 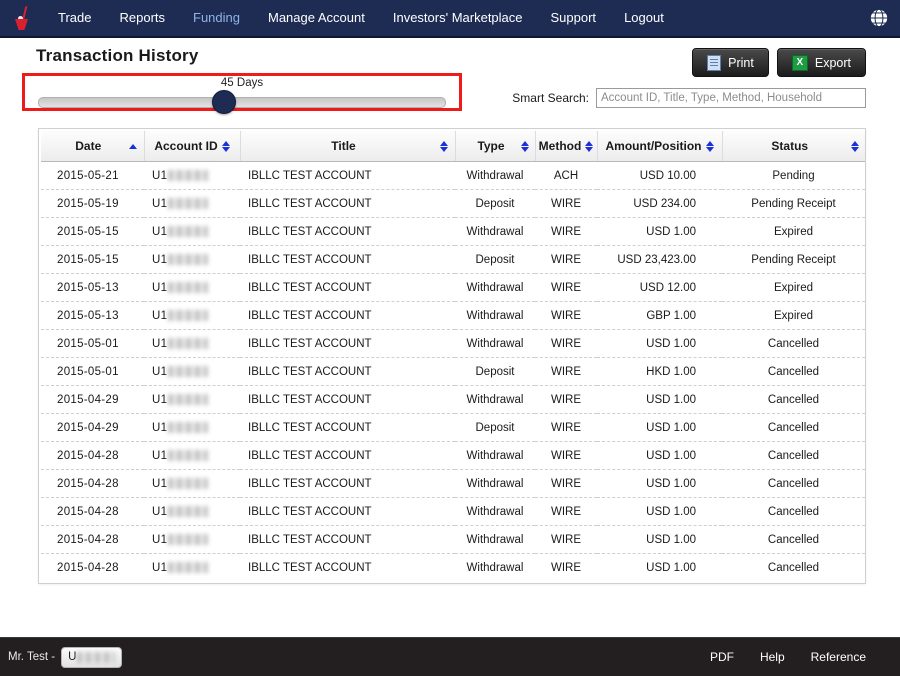 What do you see at coordinates (495, 146) in the screenshot?
I see `column-header-type: Type` at bounding box center [495, 146].